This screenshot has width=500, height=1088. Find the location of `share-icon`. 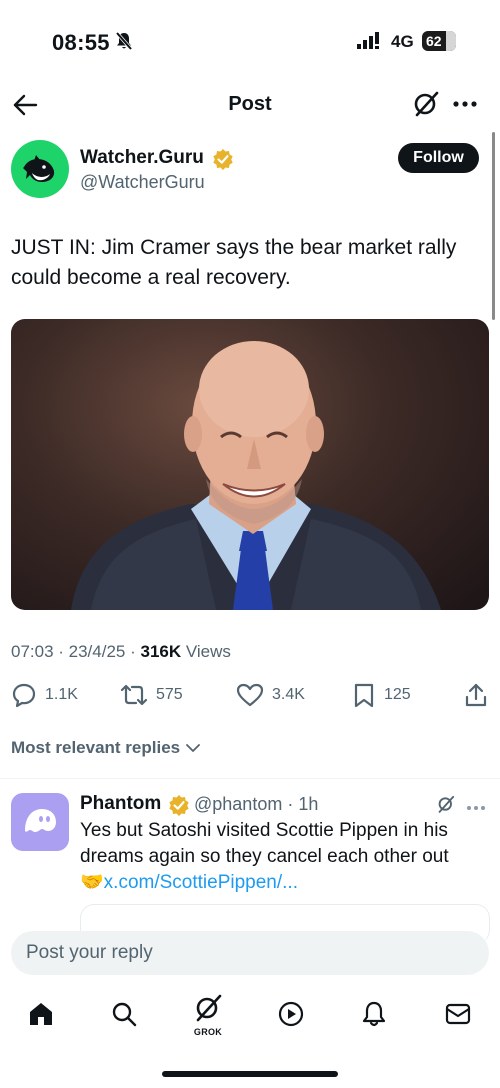

share-icon is located at coordinates (476, 695).